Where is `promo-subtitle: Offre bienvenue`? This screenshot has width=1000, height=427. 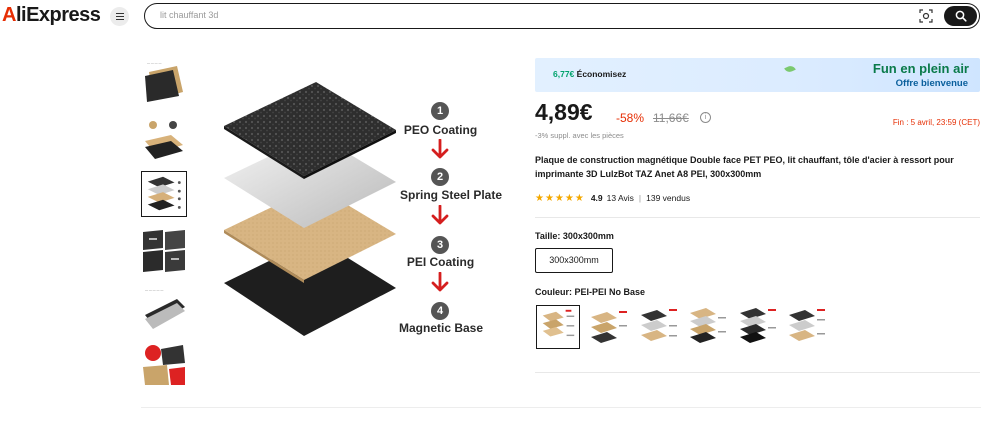
promo-subtitle: Offre bienvenue is located at coordinates (931, 83).